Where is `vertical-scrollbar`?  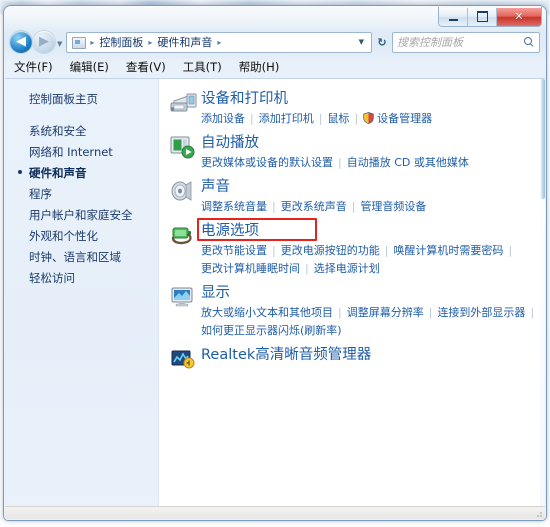 vertical-scrollbar is located at coordinates (542, 297).